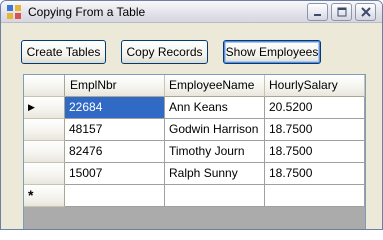  Describe the element at coordinates (215, 130) in the screenshot. I see `cell-employeename: Godwin Harrison` at that location.